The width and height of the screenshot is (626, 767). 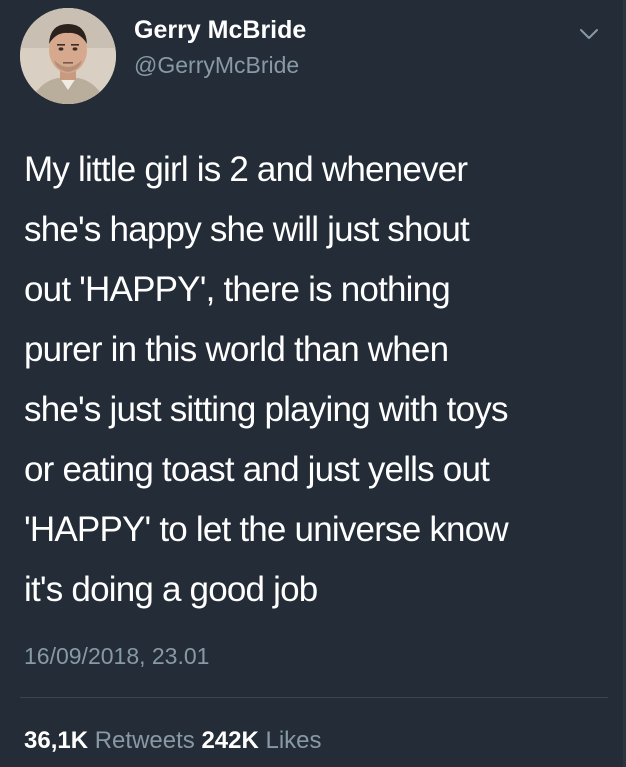 What do you see at coordinates (293, 740) in the screenshot?
I see `likes-label: Likes` at bounding box center [293, 740].